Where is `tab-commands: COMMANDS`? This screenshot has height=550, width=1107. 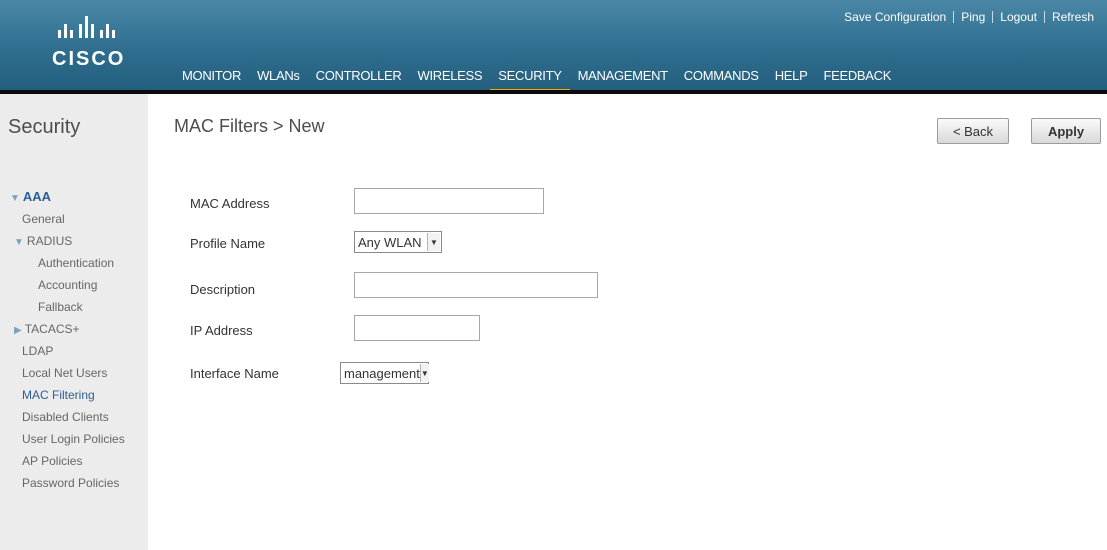 tab-commands: COMMANDS is located at coordinates (721, 75).